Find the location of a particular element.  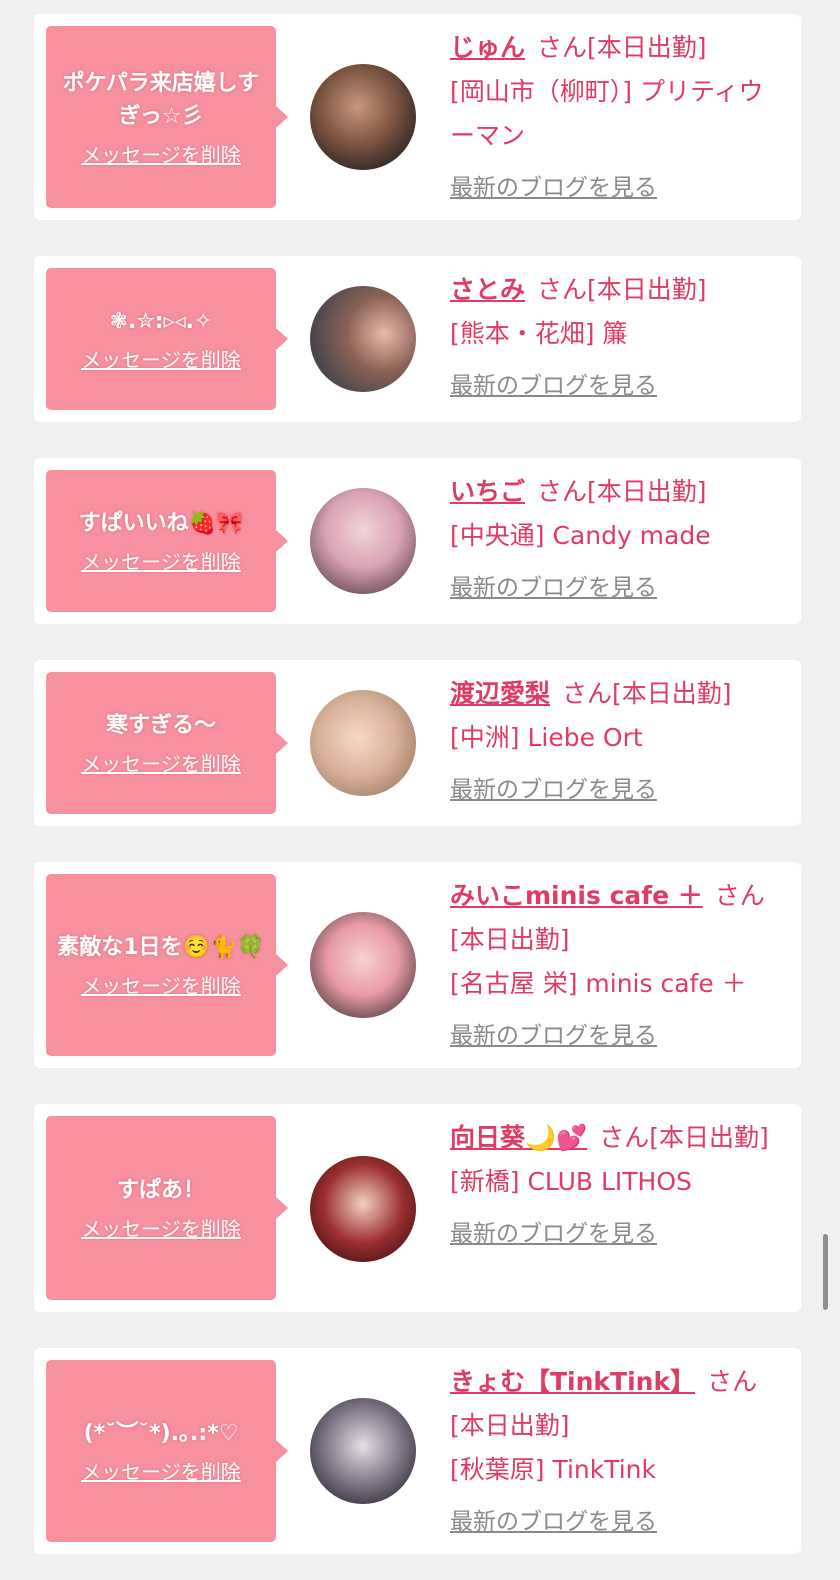

message-bubble: 寒すぎる〜 メッセージを削除 is located at coordinates (167, 743).